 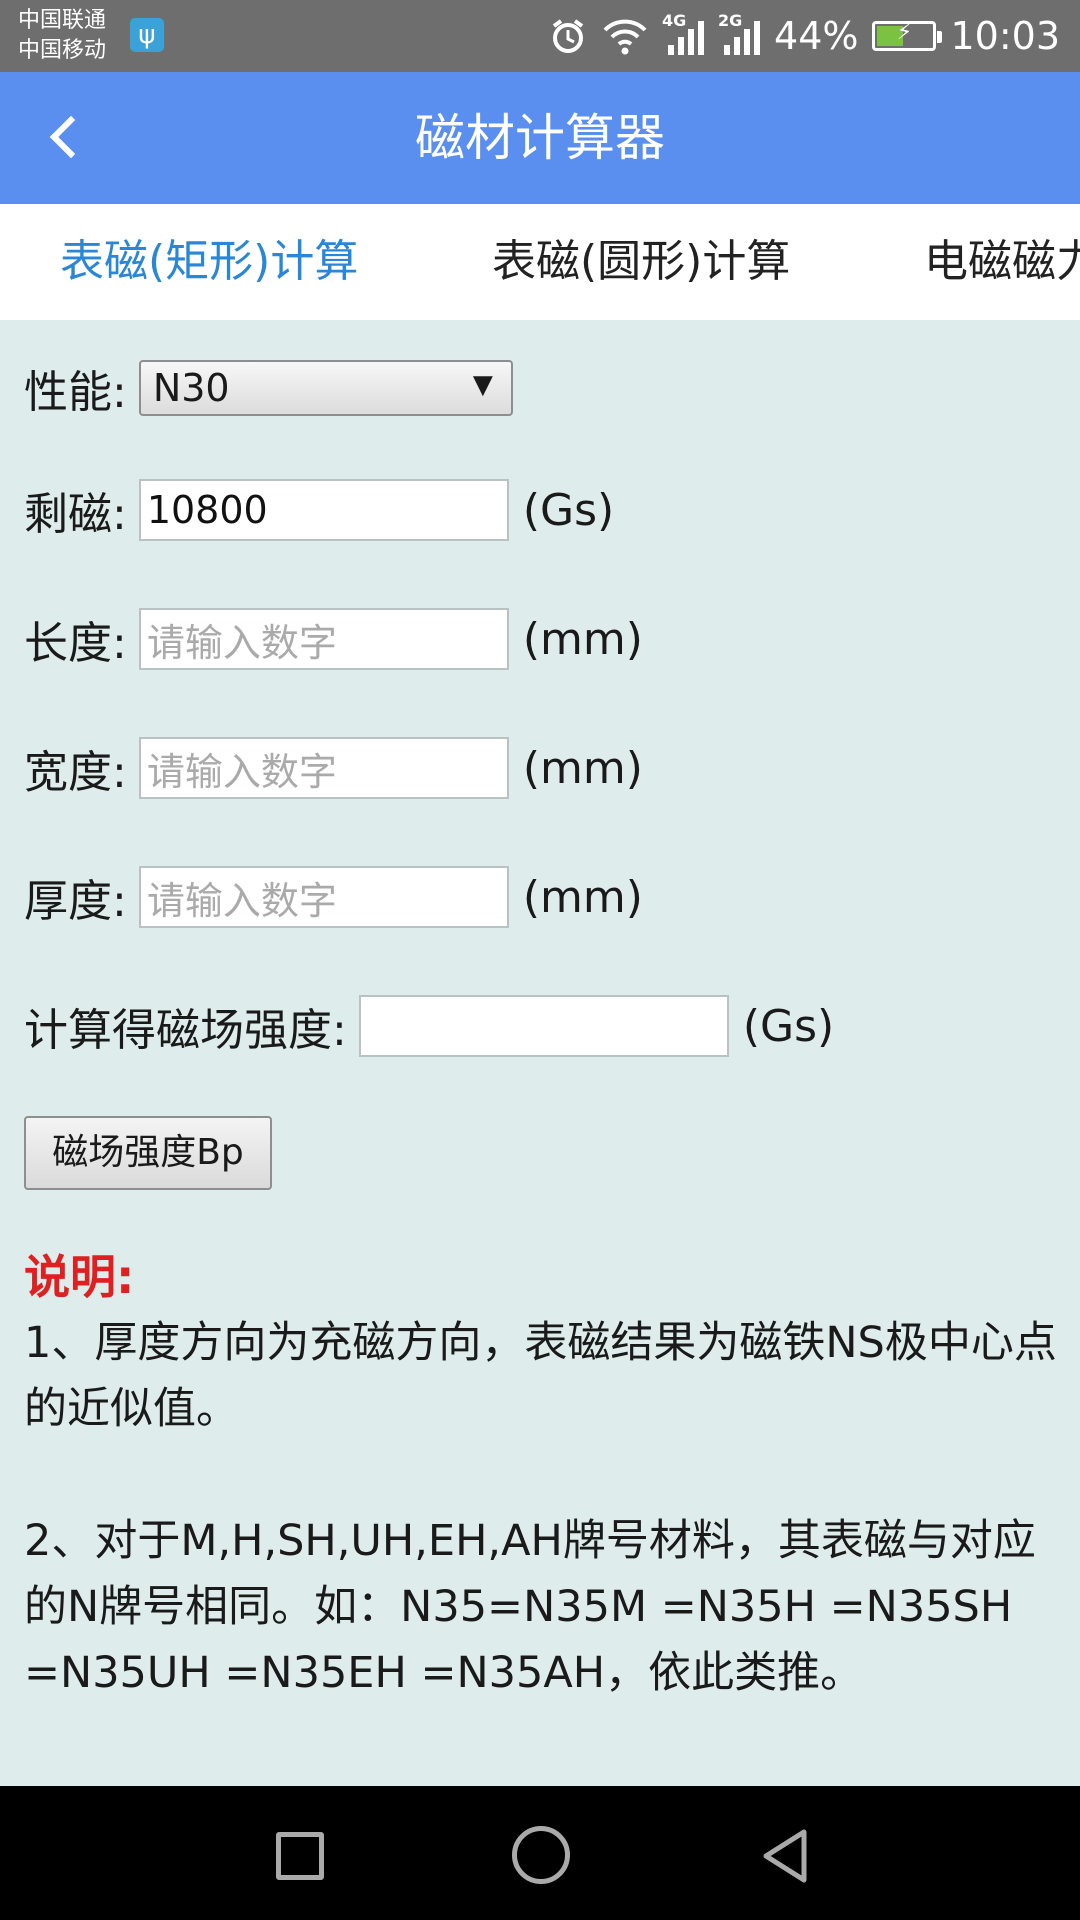 What do you see at coordinates (185, 1030) in the screenshot?
I see `result-label: 计算得磁场强度:` at bounding box center [185, 1030].